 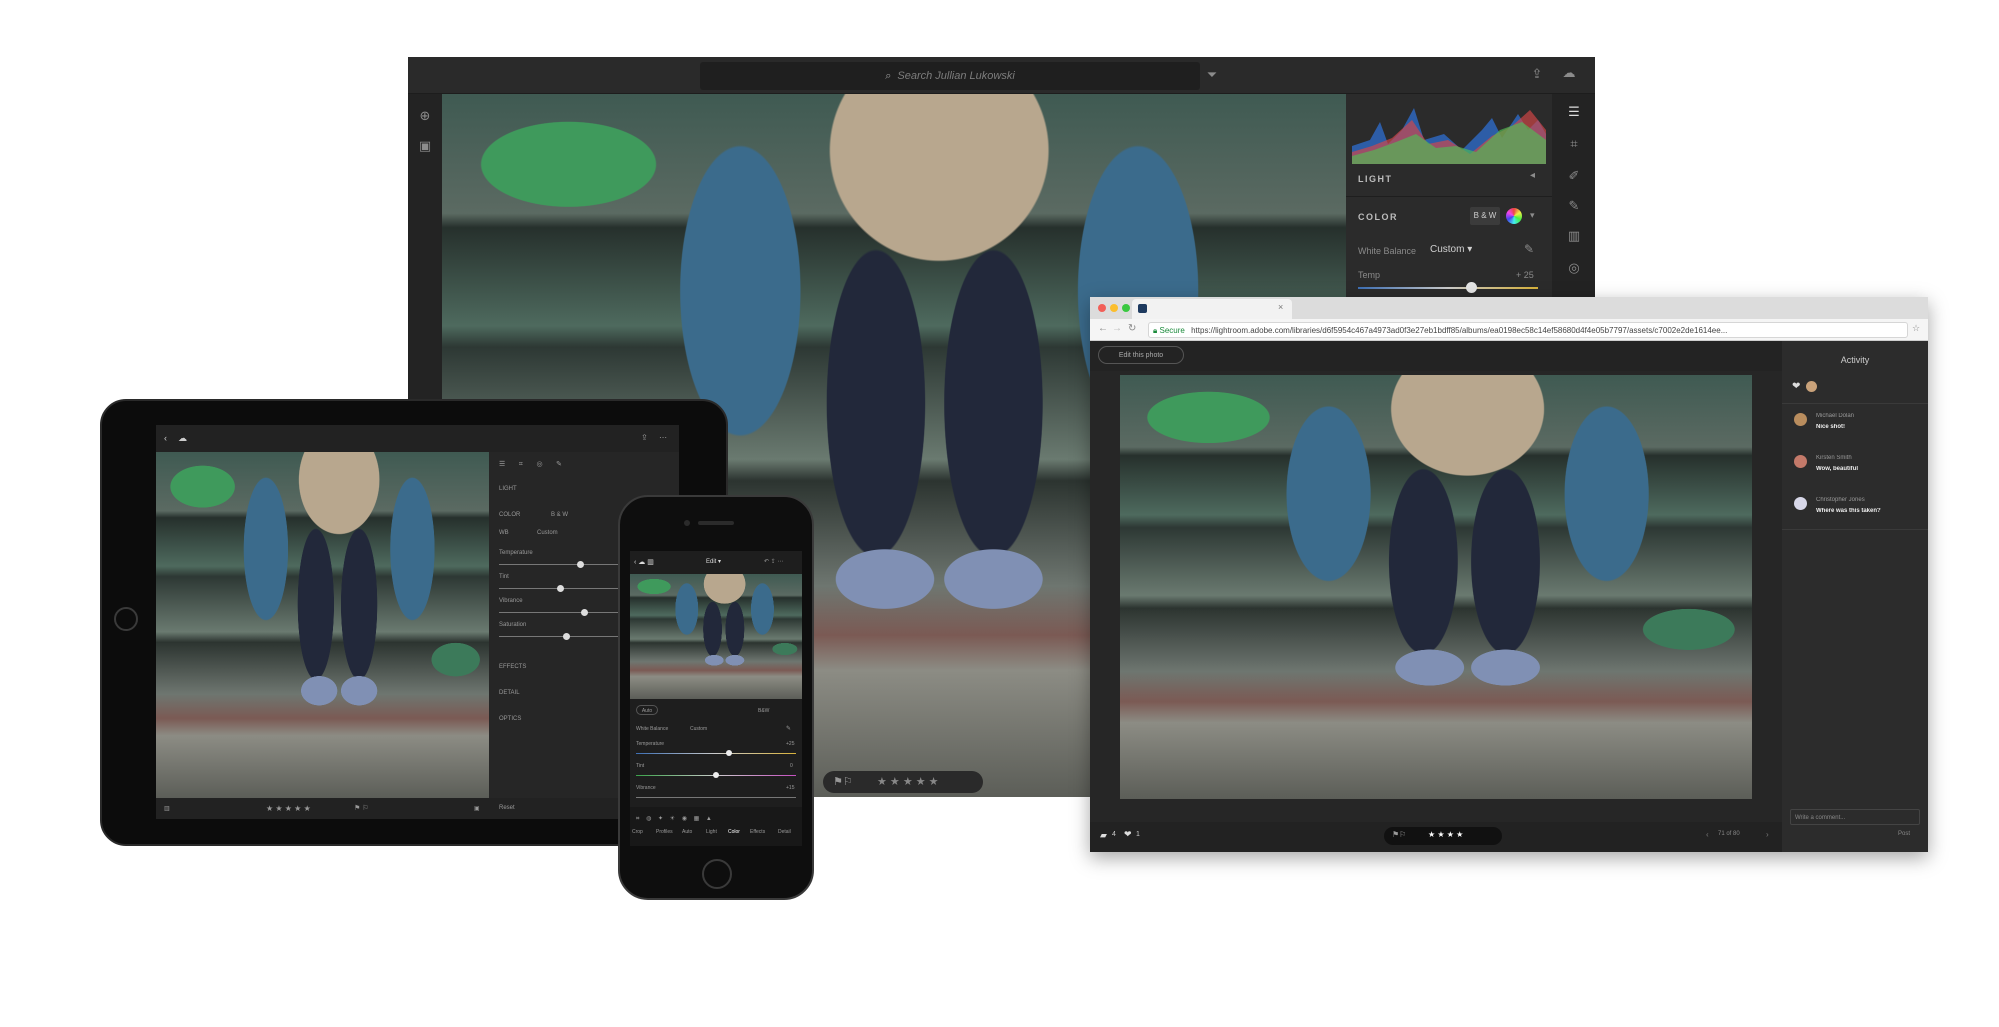 I want to click on saturation-handle, so click(x=566, y=636).